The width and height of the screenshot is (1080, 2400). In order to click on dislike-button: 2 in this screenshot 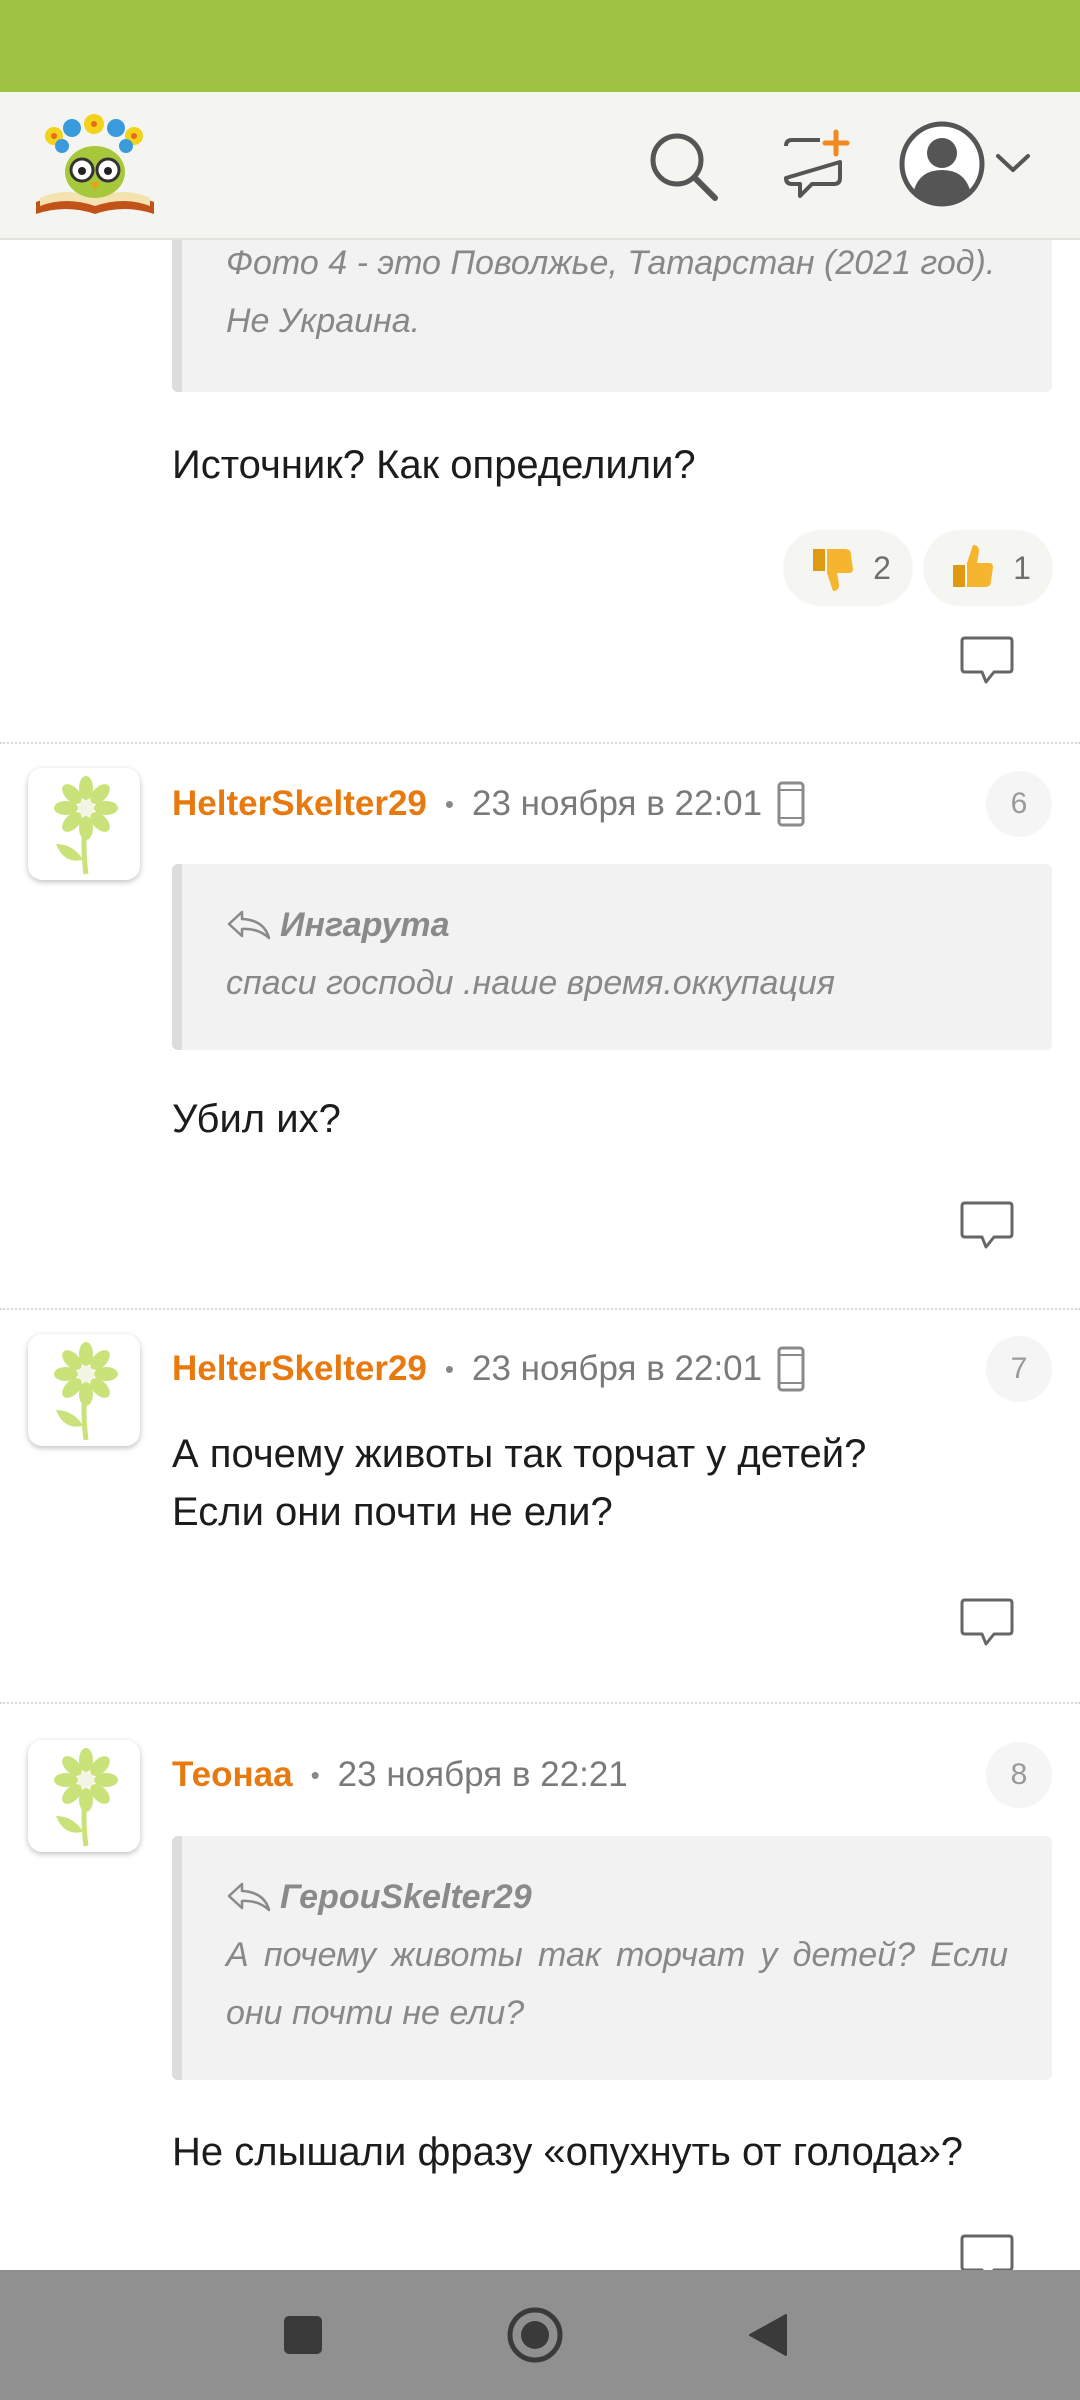, I will do `click(848, 568)`.